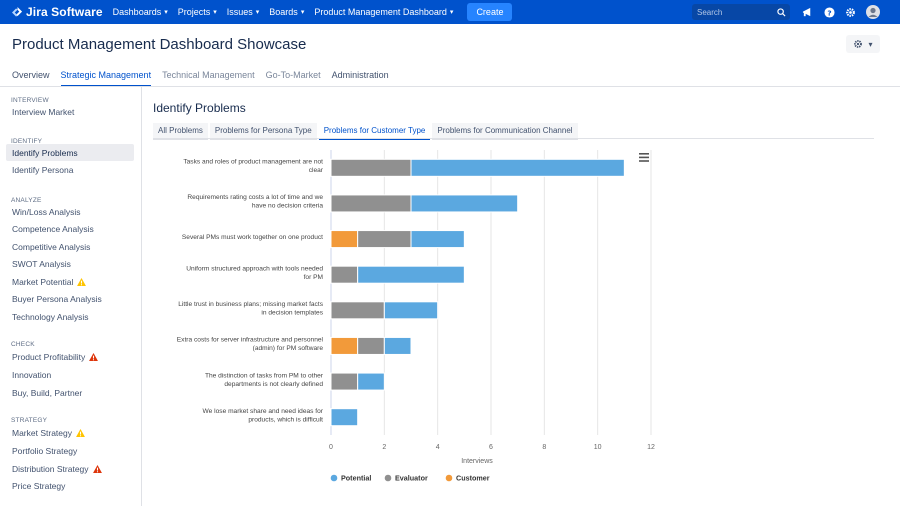  I want to click on category-label: have no decision criteria, so click(287, 206).